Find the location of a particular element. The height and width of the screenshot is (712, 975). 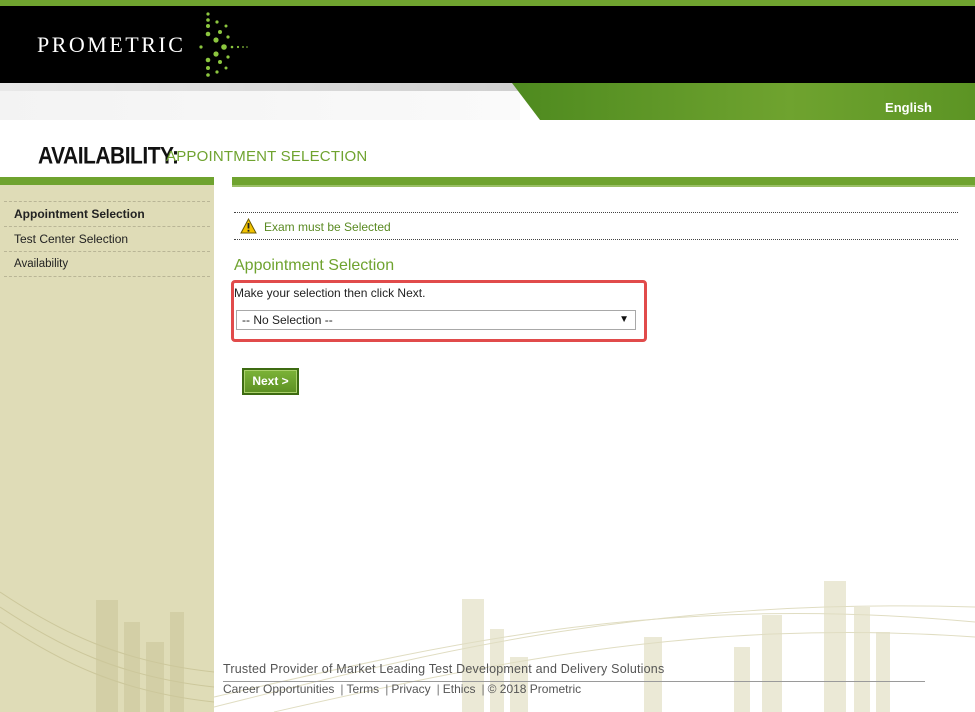

footer-copyright: © 2018 Prometric is located at coordinates (534, 689).